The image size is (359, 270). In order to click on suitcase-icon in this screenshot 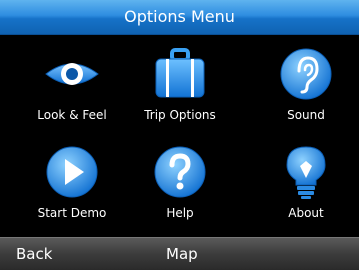, I will do `click(180, 74)`.